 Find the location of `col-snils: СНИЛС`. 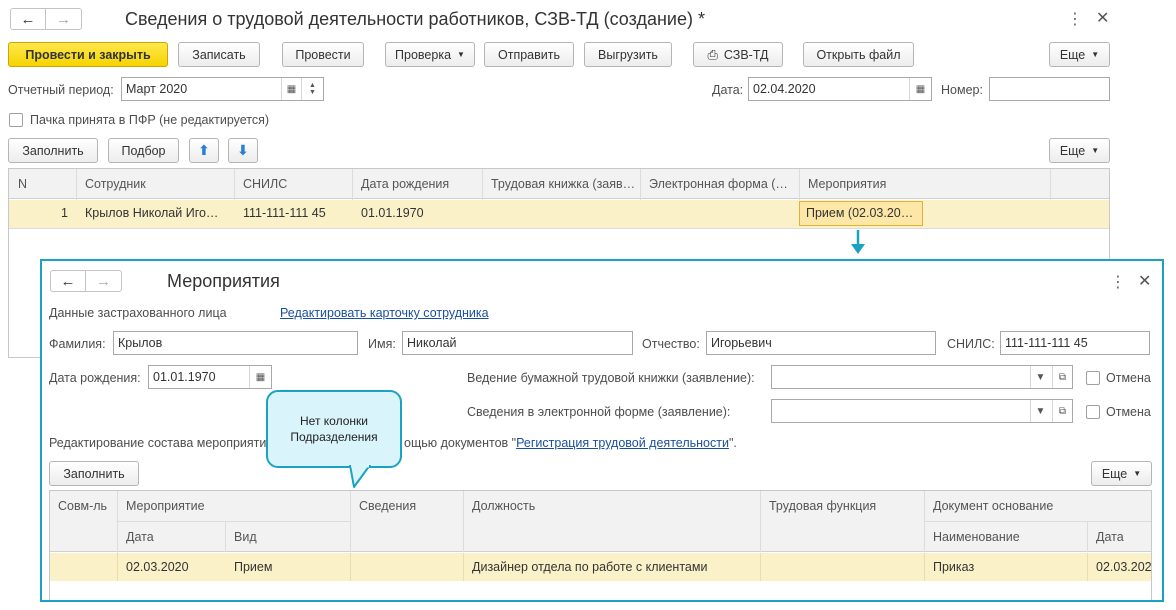

col-snils: СНИЛС is located at coordinates (295, 184).